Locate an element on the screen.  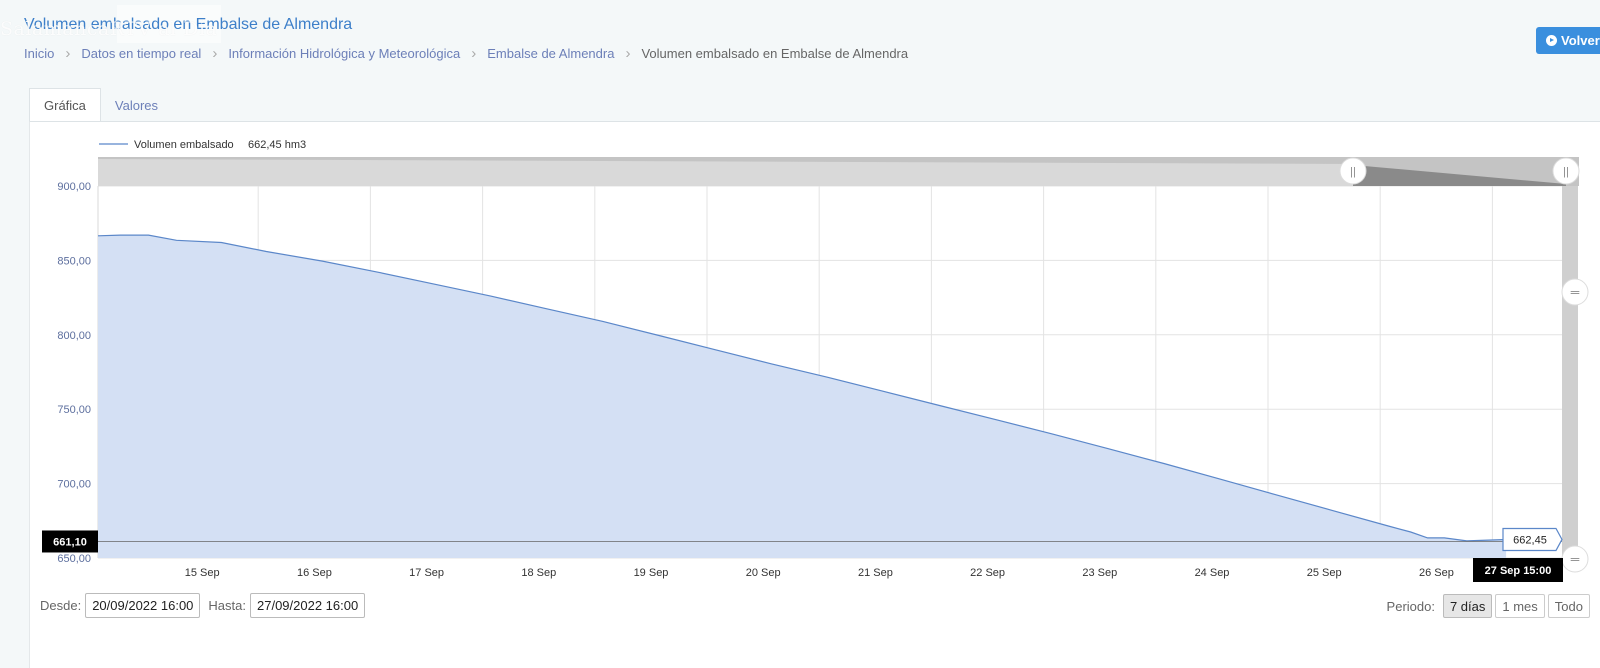
periodo-selector: Periodo: 7 días 1 mes Todo is located at coordinates (1488, 606).